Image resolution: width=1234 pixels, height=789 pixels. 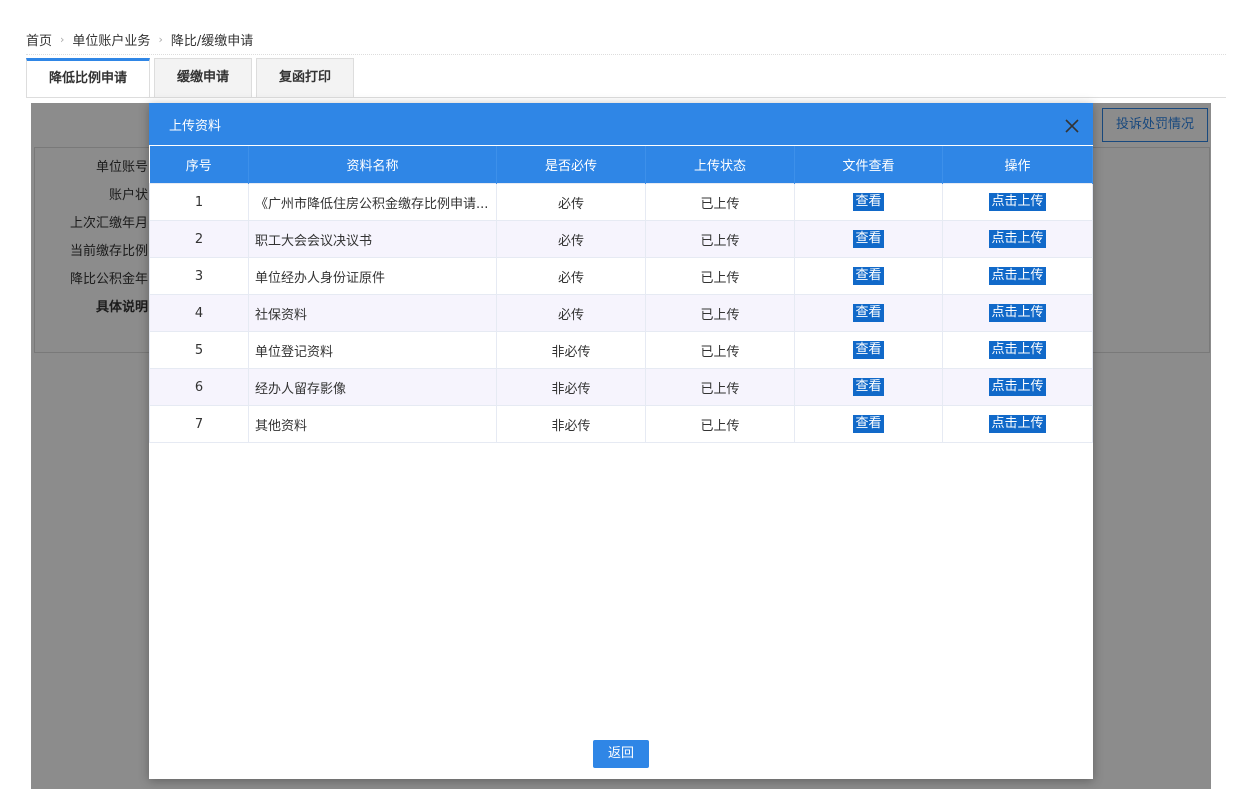 What do you see at coordinates (203, 77) in the screenshot?
I see `tab-defer-payment: 缓缴申请` at bounding box center [203, 77].